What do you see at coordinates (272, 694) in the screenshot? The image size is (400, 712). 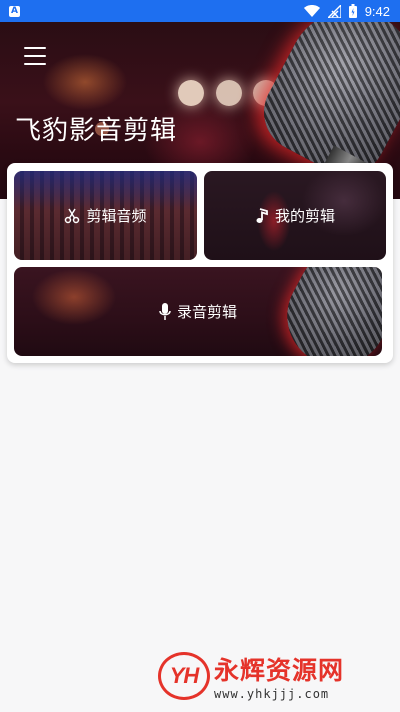 I see `watermark-url: www.yhkjjj.com` at bounding box center [272, 694].